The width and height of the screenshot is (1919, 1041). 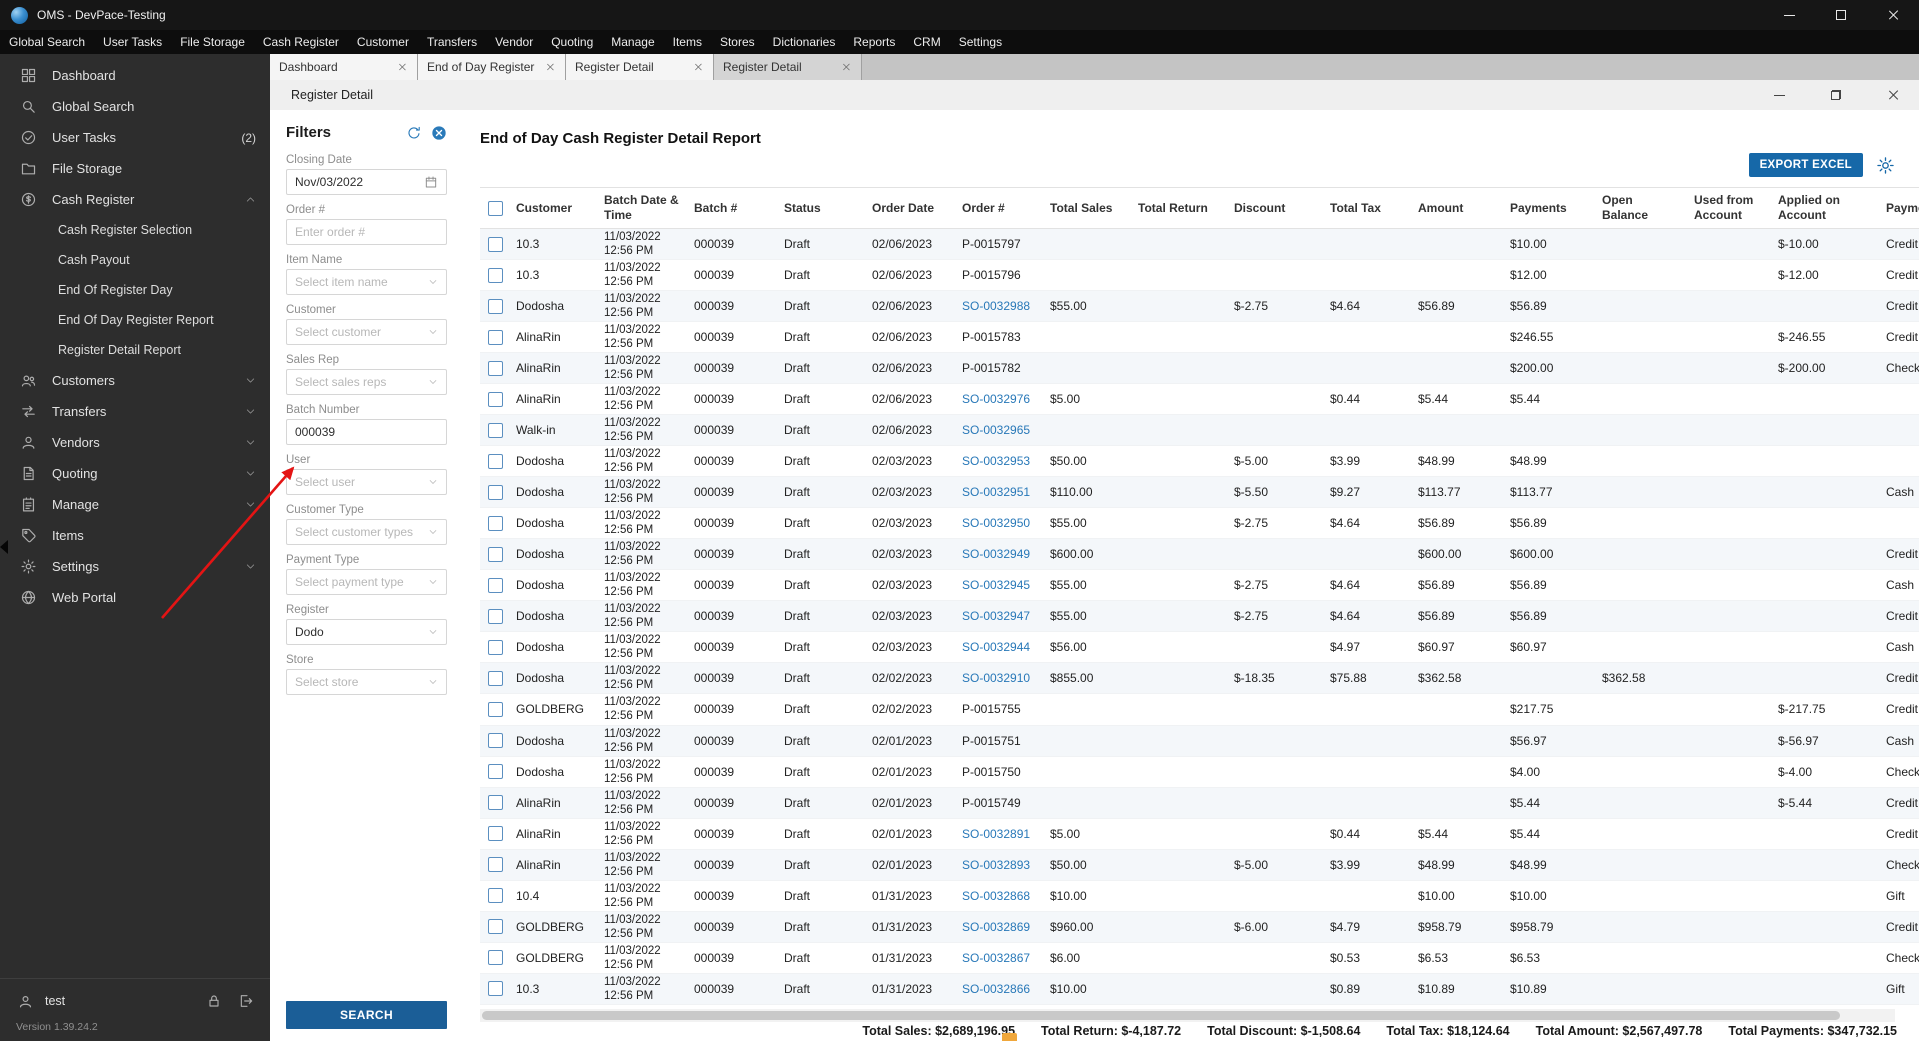 What do you see at coordinates (911, 208) in the screenshot?
I see `column-header-order-date: Order Date` at bounding box center [911, 208].